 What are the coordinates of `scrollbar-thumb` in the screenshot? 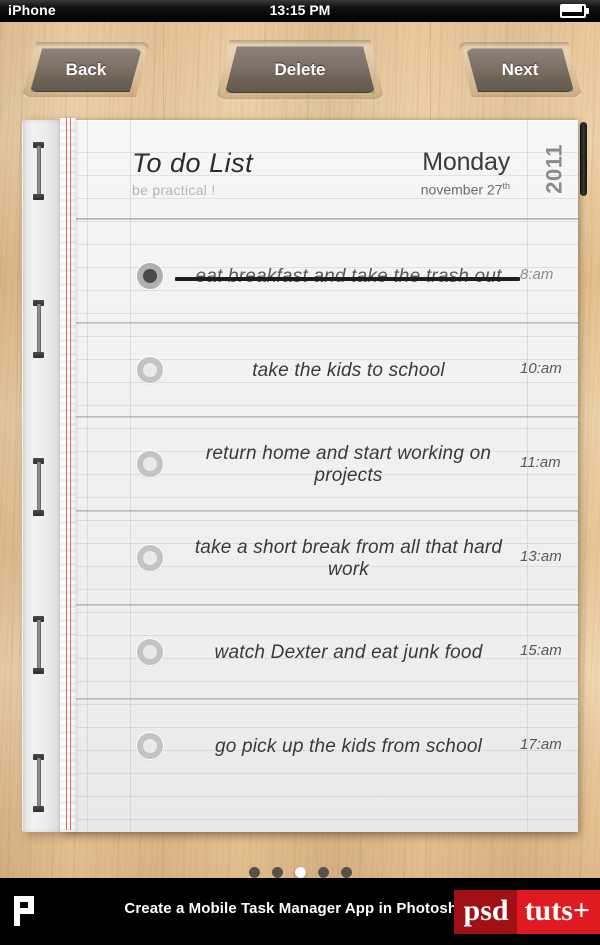 It's located at (583, 159).